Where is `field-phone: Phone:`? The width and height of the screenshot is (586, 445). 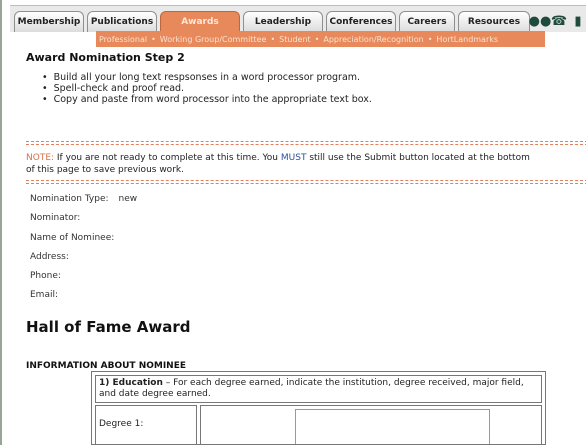
field-phone: Phone: is located at coordinates (50, 276).